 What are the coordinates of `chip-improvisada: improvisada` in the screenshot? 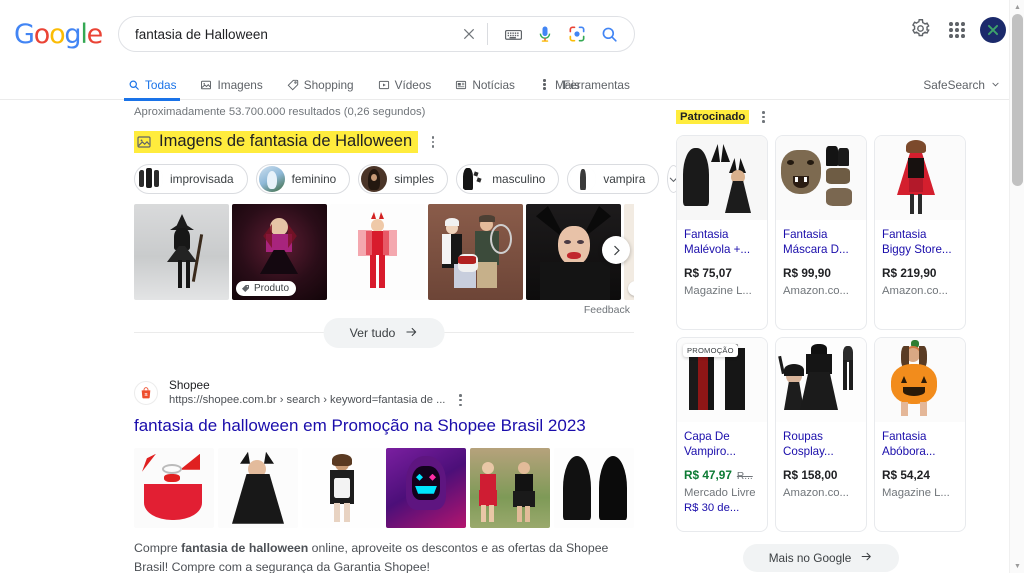 It's located at (191, 179).